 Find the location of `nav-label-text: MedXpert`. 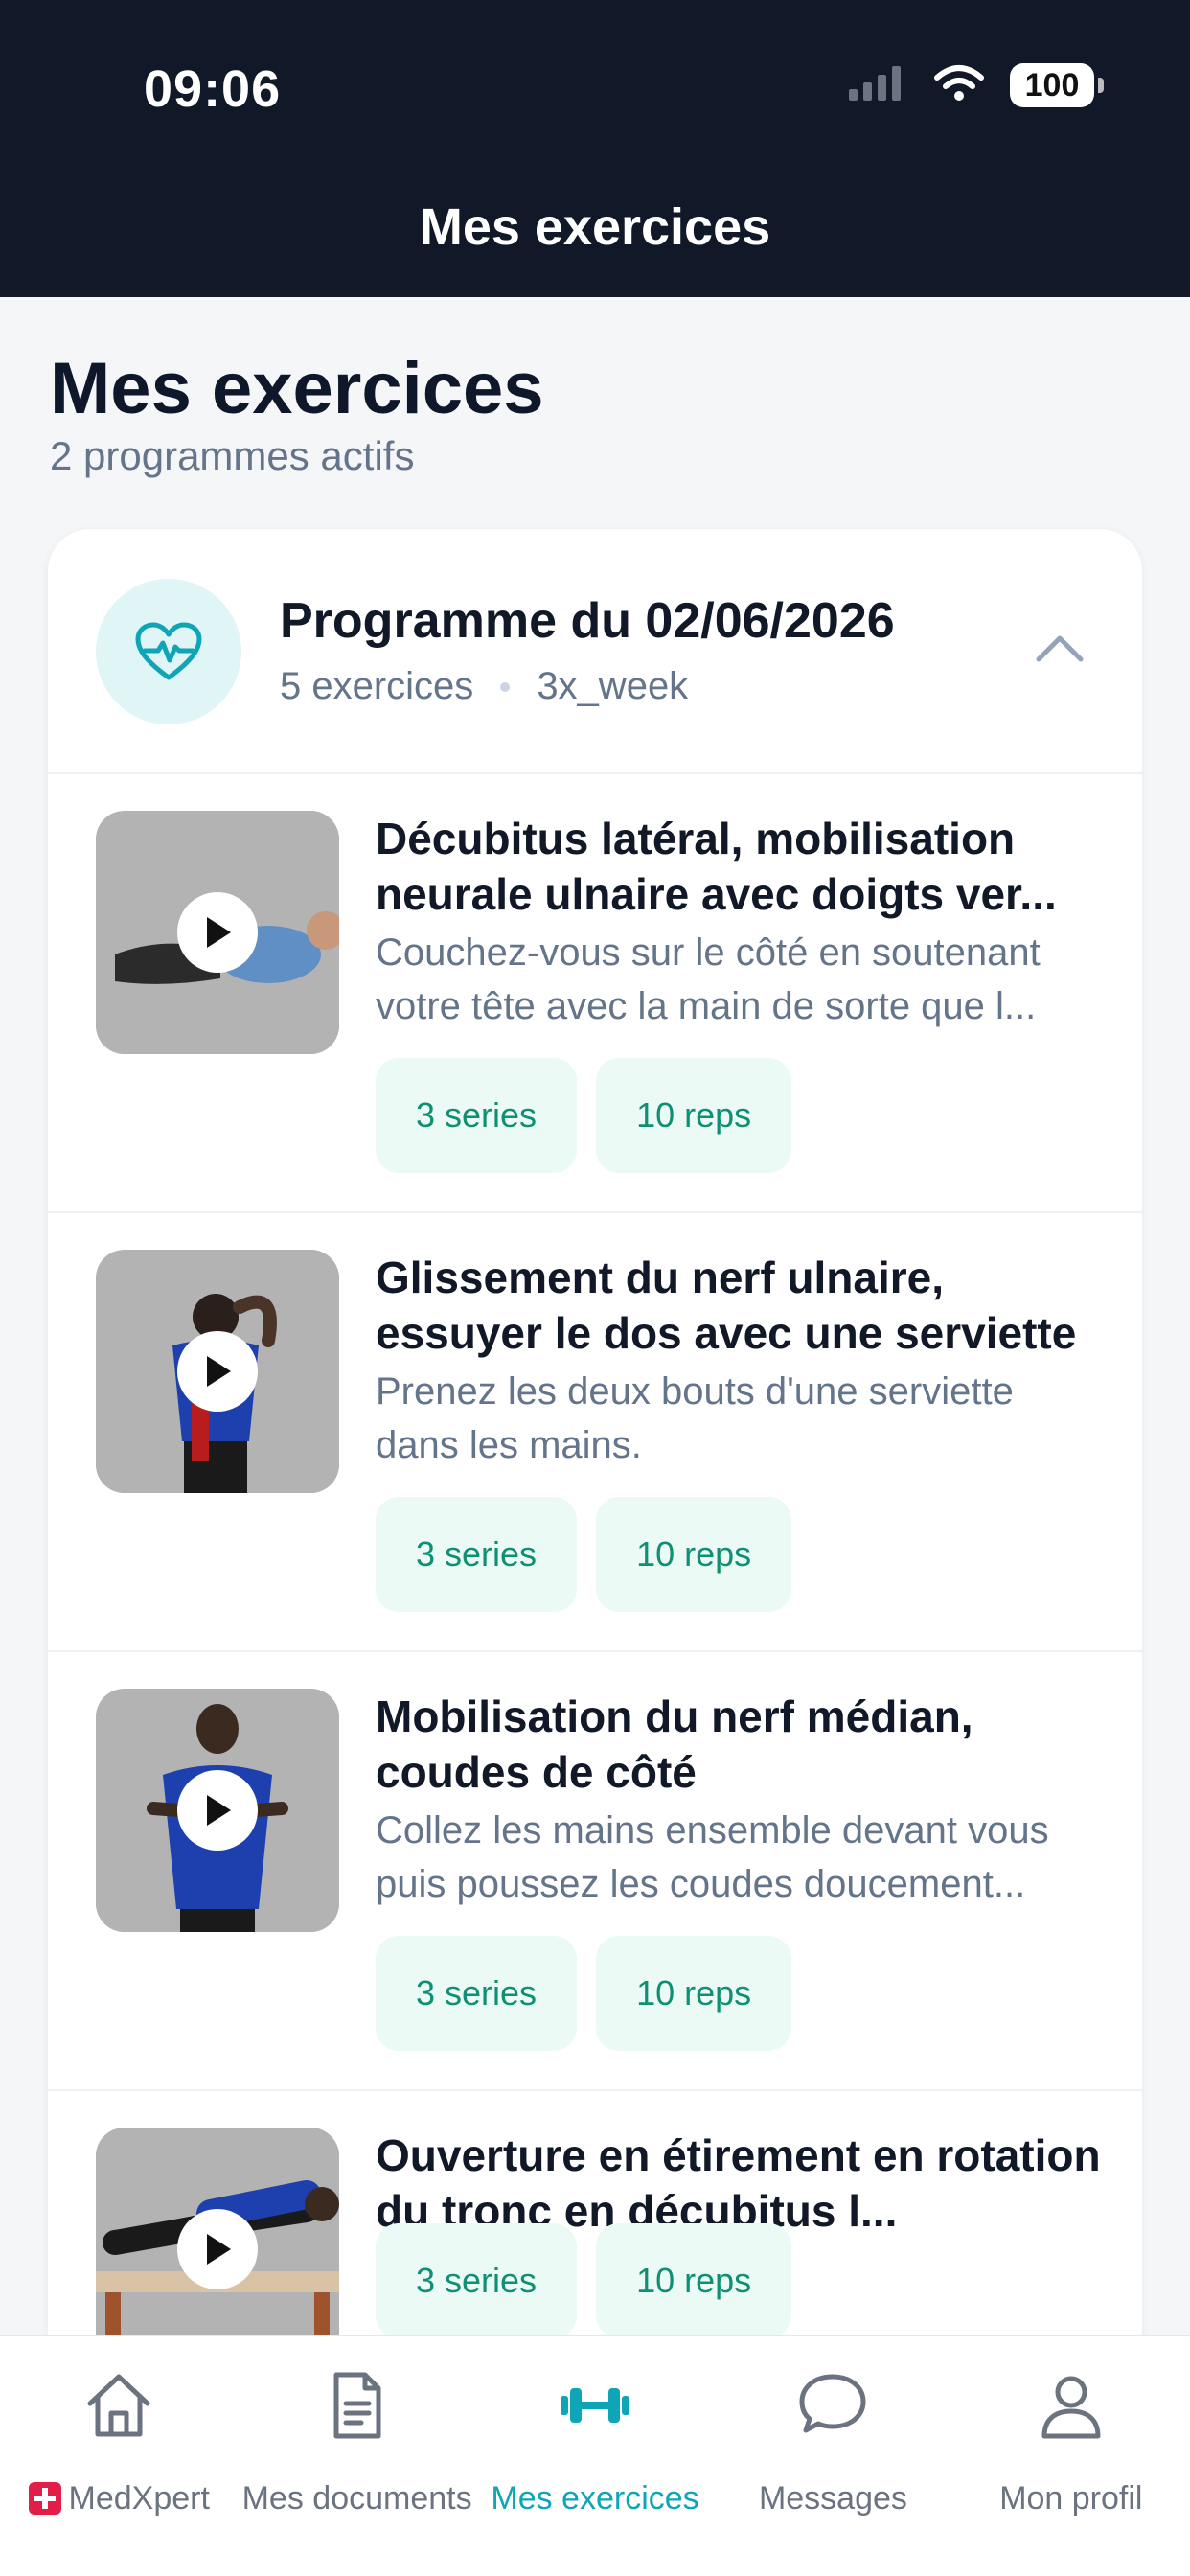

nav-label-text: MedXpert is located at coordinates (139, 2498).